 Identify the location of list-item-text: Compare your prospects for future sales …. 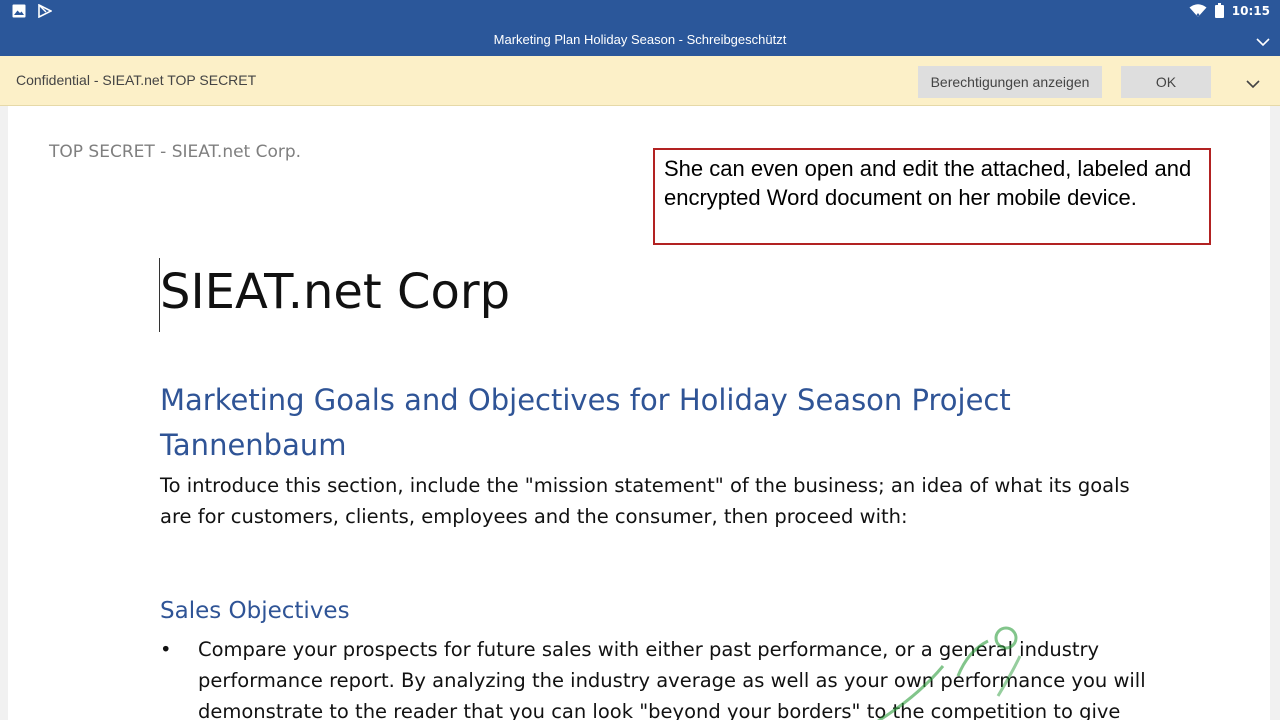
(672, 679).